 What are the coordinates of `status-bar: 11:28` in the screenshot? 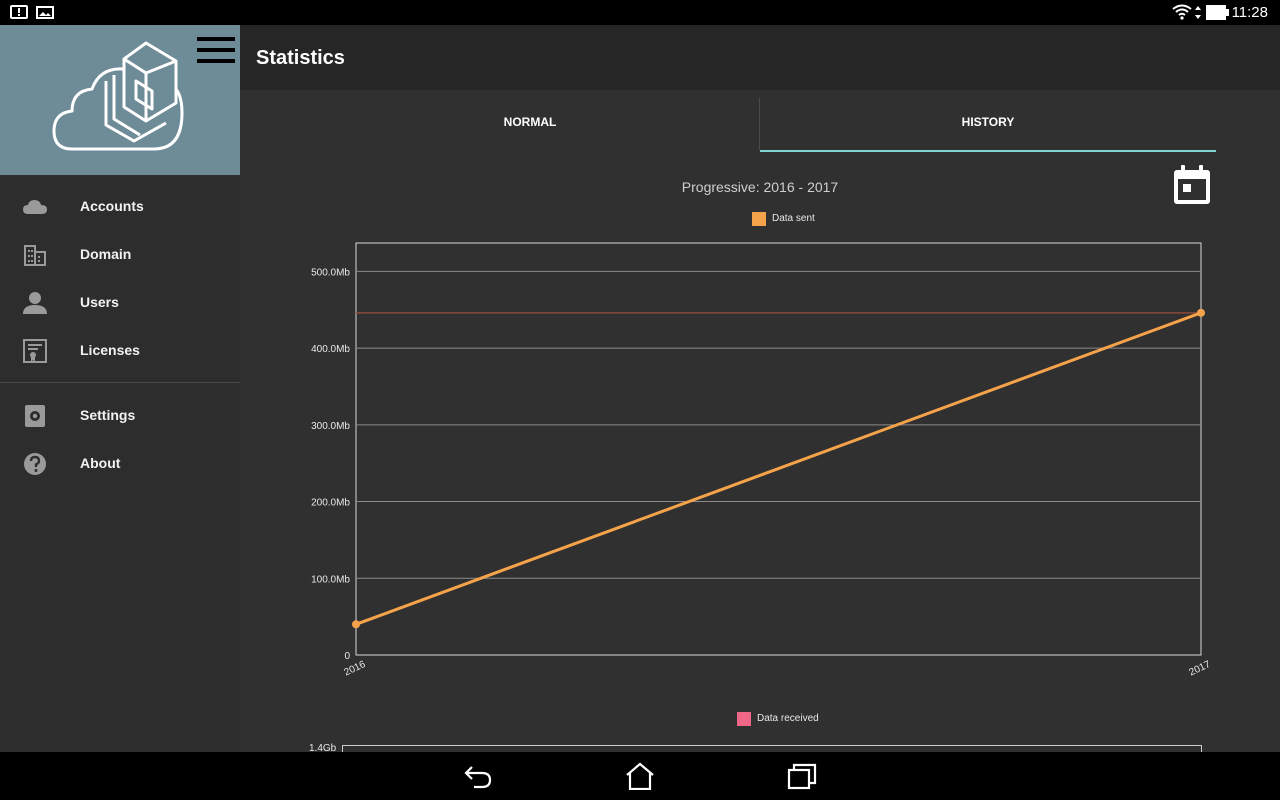 It's located at (640, 12).